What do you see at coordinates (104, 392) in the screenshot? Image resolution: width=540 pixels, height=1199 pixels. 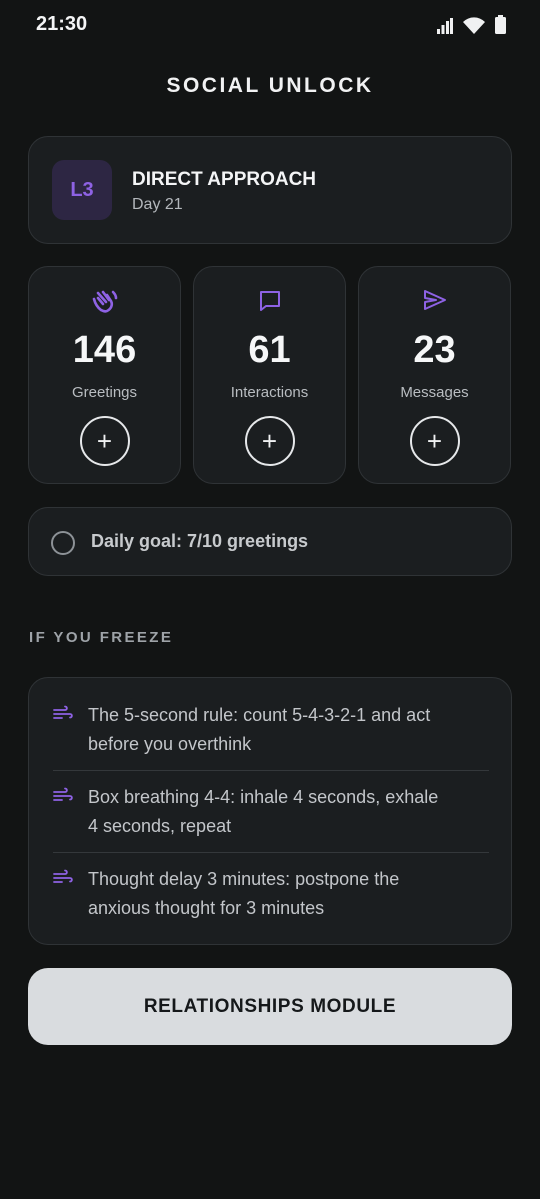 I see `stat-label: Greetings` at bounding box center [104, 392].